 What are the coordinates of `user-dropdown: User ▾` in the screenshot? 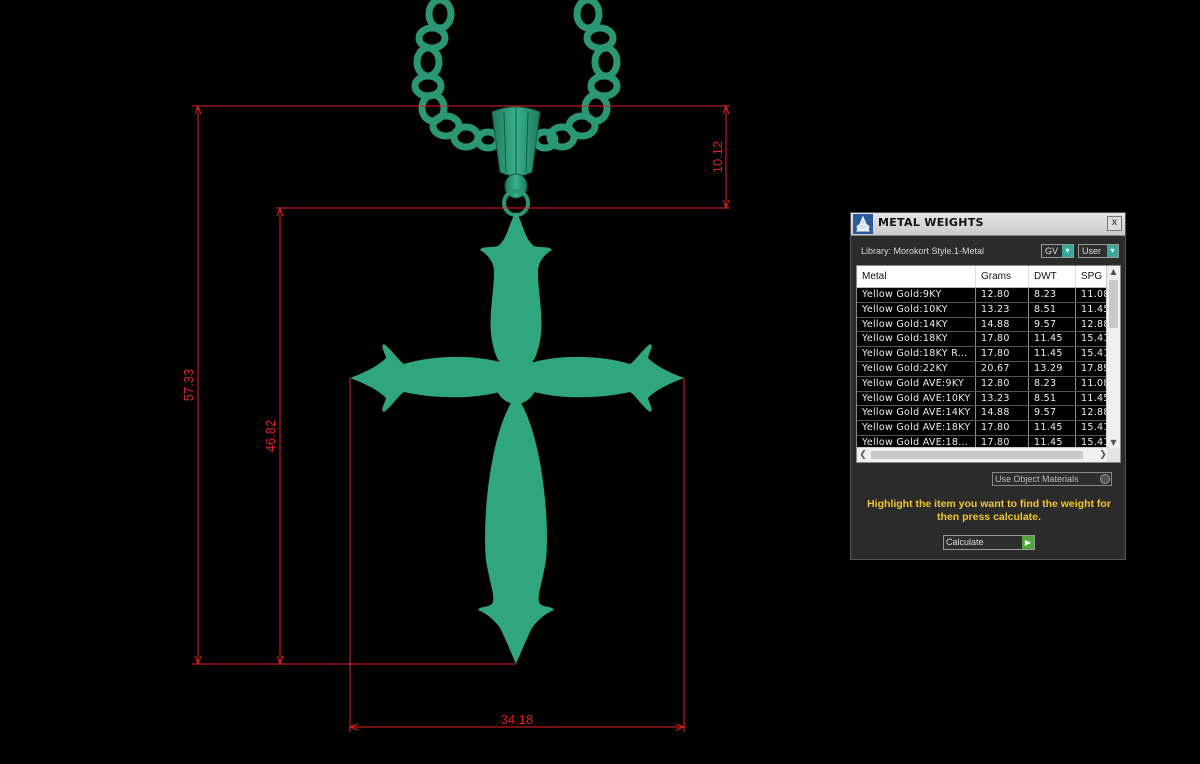 It's located at (1098, 251).